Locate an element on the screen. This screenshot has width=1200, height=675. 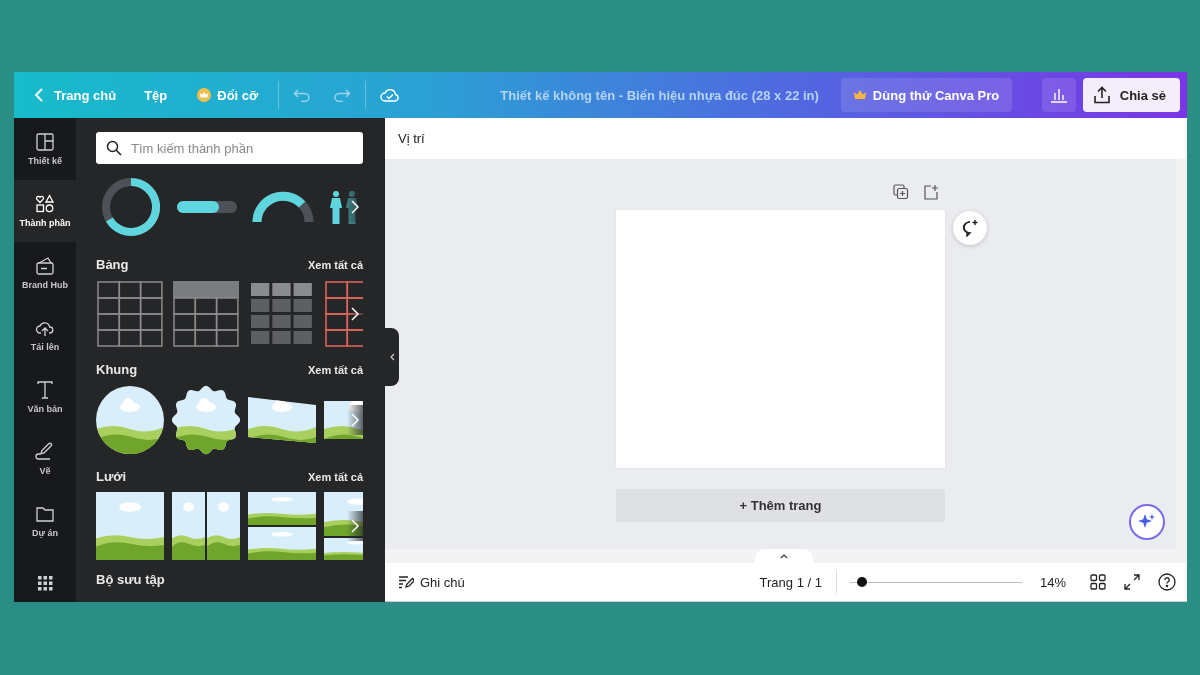
section-title: Khung is located at coordinates (117, 369).